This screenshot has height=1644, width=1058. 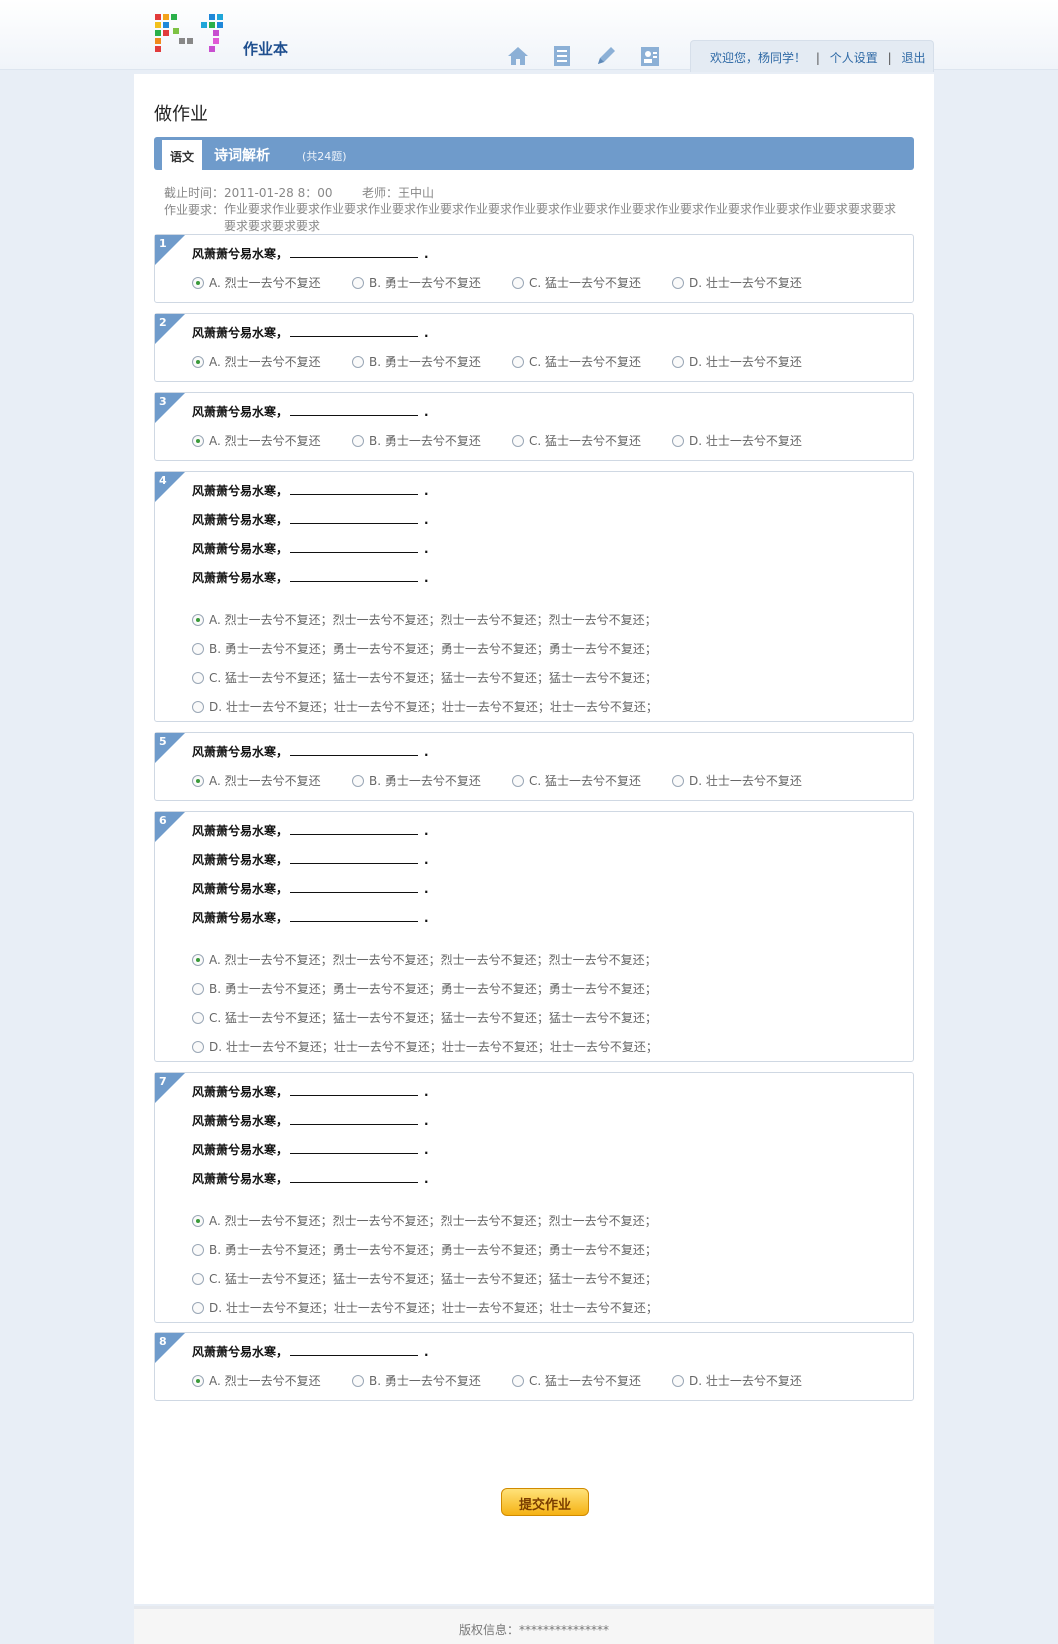 What do you see at coordinates (650, 56) in the screenshot?
I see `contacts-icon` at bounding box center [650, 56].